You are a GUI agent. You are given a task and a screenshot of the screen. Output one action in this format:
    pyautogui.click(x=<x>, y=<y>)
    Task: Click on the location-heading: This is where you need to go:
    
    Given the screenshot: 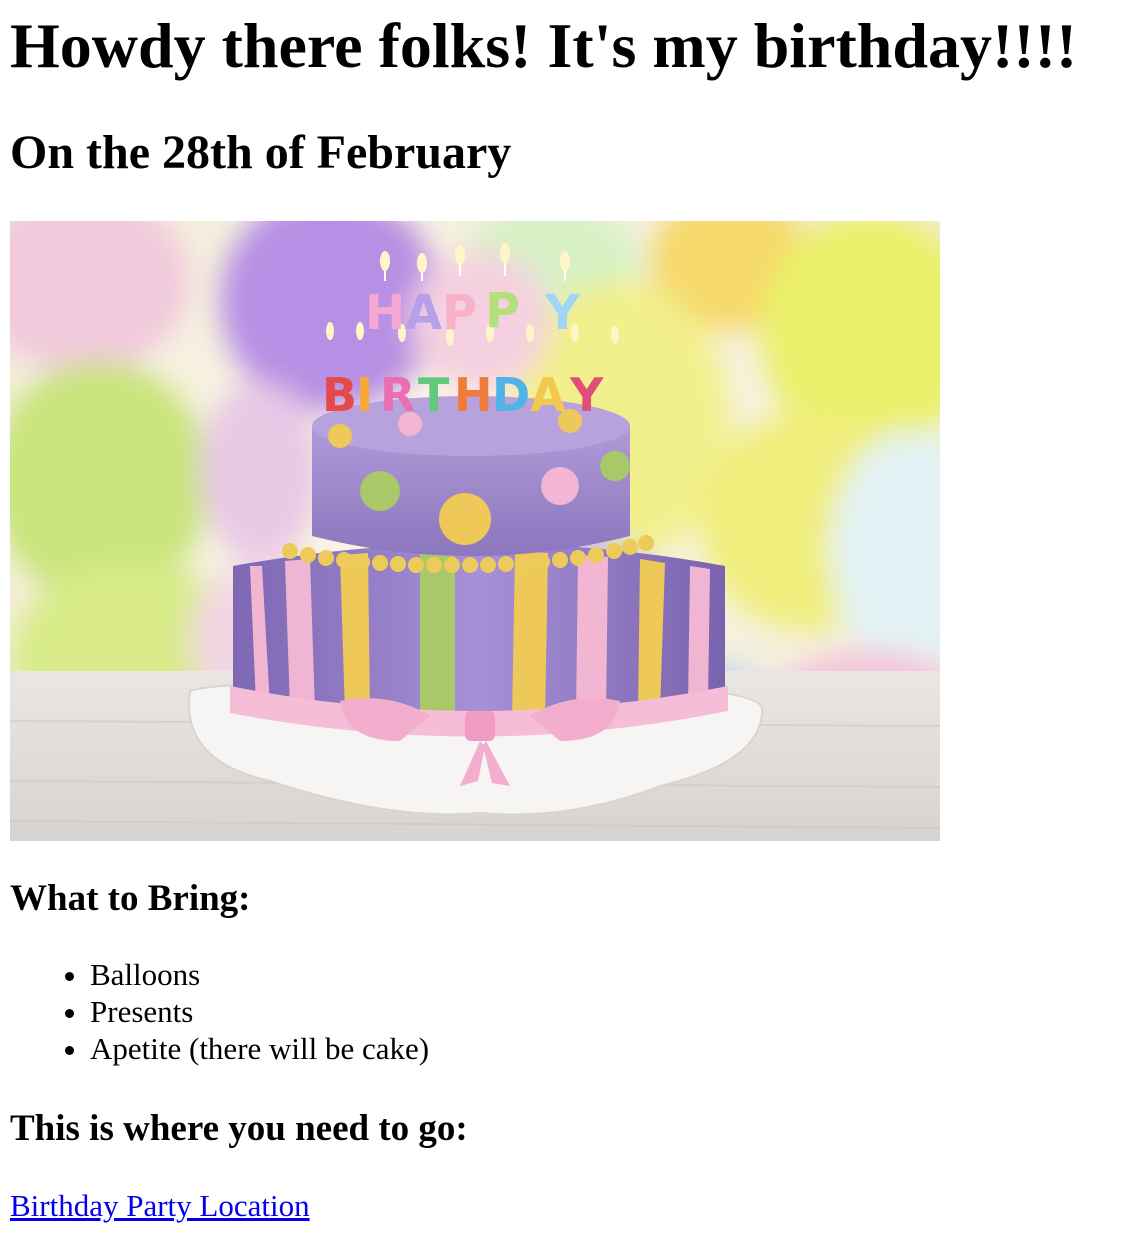 What is the action you would take?
    pyautogui.click(x=239, y=1128)
    